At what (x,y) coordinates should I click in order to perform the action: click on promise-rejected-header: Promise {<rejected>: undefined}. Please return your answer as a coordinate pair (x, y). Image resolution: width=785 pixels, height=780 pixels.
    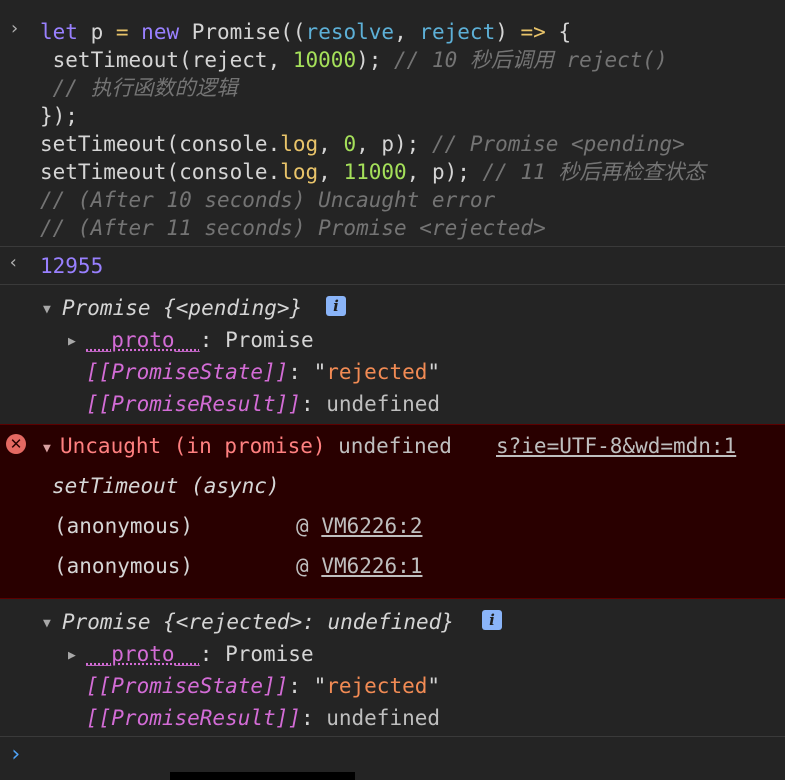
    Looking at the image, I should click on (258, 622).